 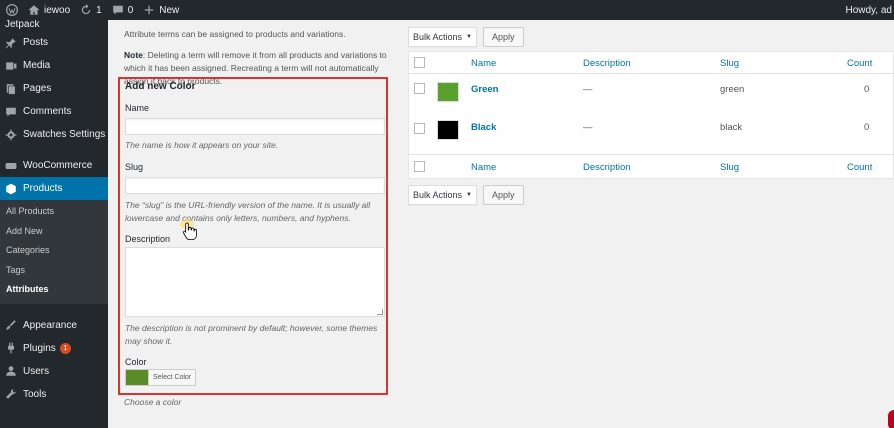 What do you see at coordinates (171, 377) in the screenshot?
I see `select-color-button: Select Color` at bounding box center [171, 377].